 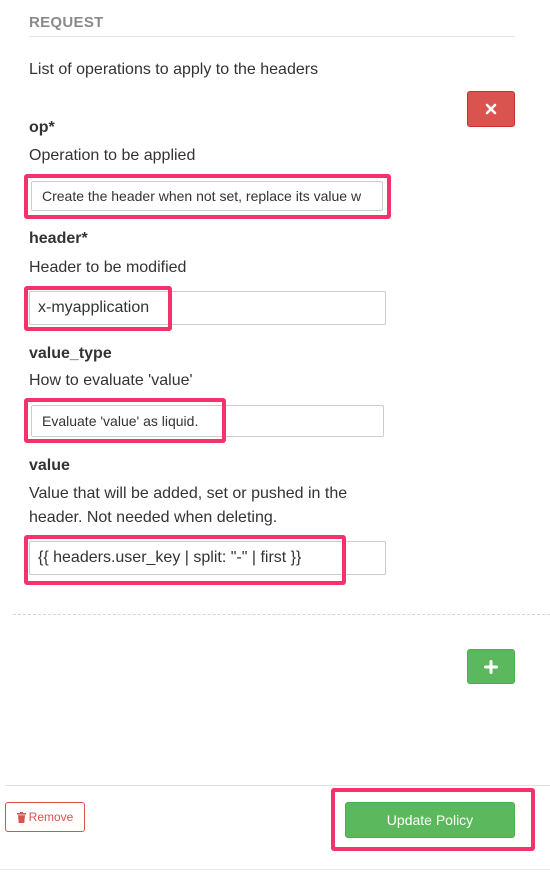 I want to click on remove-policy-label: Remove, so click(x=51, y=817).